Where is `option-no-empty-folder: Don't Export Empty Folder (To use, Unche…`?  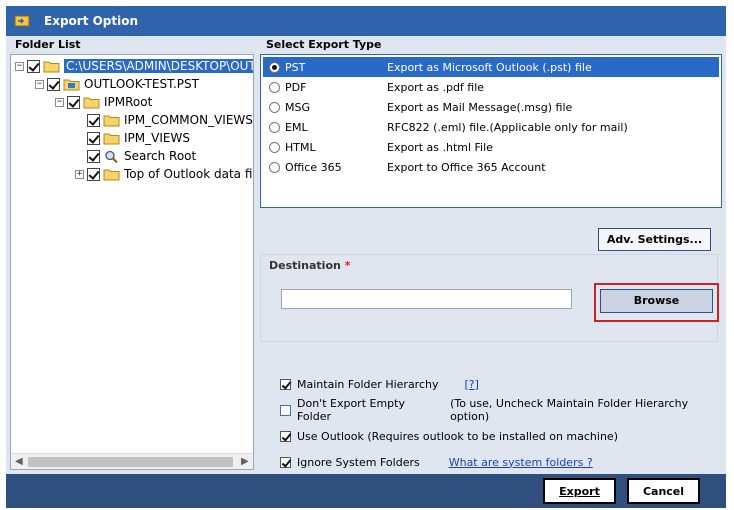 option-no-empty-folder: Don't Export Empty Folder (To use, Unche… is located at coordinates (503, 410).